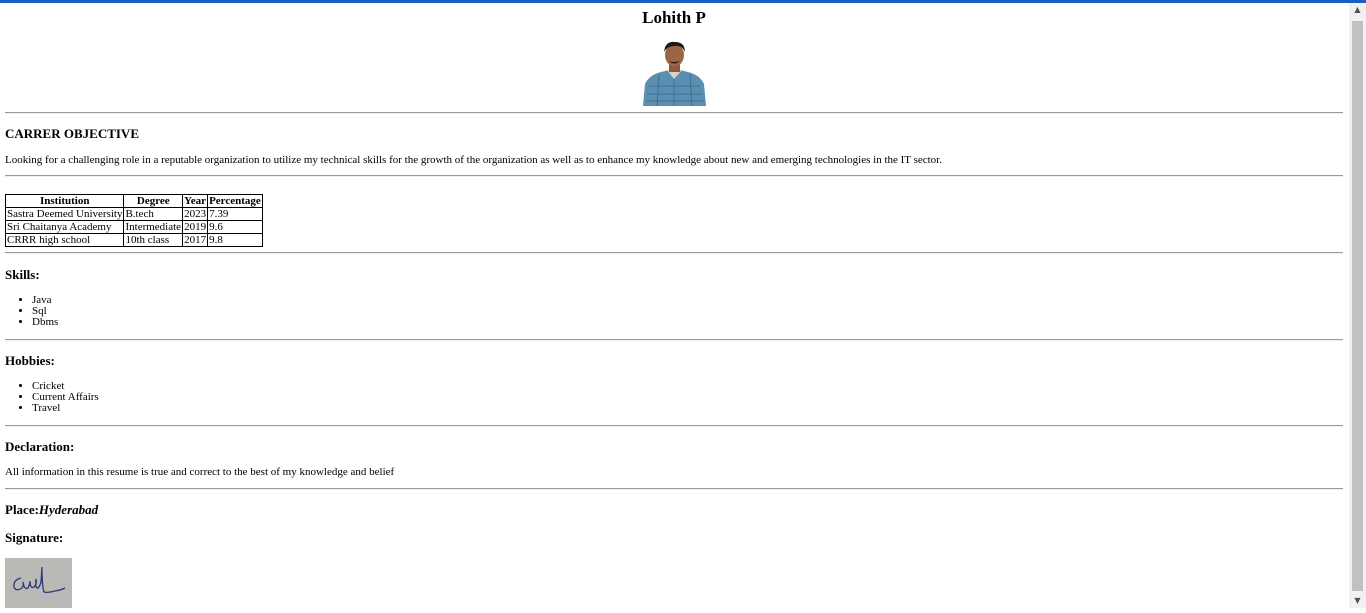  I want to click on objective-heading: CARRER OBJECTIVE, so click(72, 133).